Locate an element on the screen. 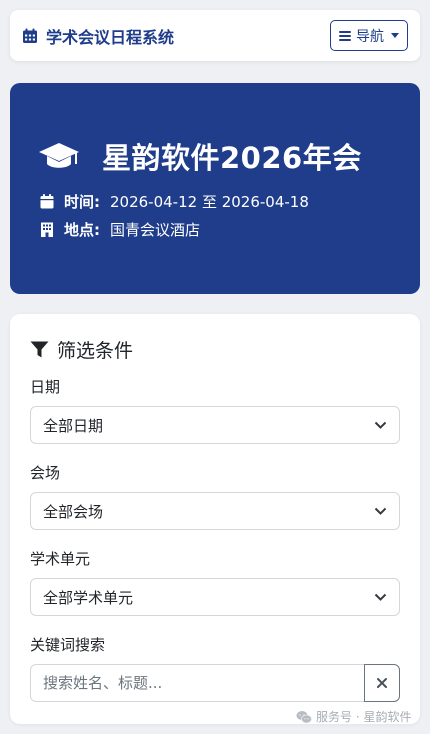  wechat-icon is located at coordinates (304, 716).